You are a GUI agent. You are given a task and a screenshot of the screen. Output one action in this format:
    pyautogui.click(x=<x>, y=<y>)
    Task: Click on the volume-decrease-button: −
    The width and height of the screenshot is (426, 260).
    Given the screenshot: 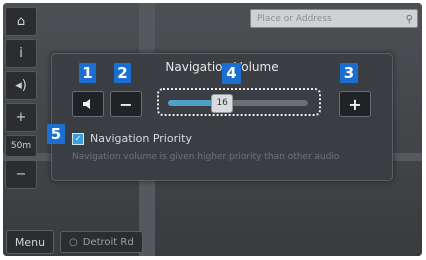 What is the action you would take?
    pyautogui.click(x=126, y=104)
    